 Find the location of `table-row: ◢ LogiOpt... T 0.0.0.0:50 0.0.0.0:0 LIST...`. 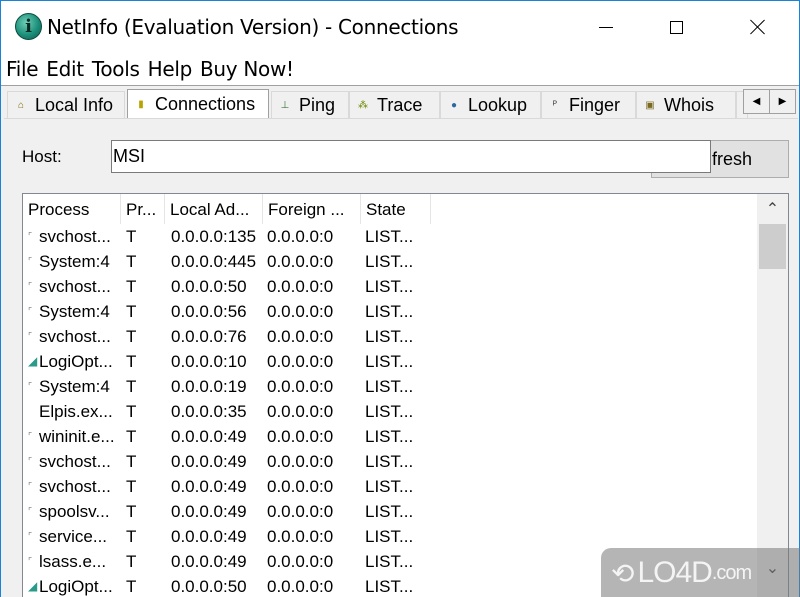

table-row: ◢ LogiOpt... T 0.0.0.0:50 0.0.0.0:0 LIST... is located at coordinates (227, 585).